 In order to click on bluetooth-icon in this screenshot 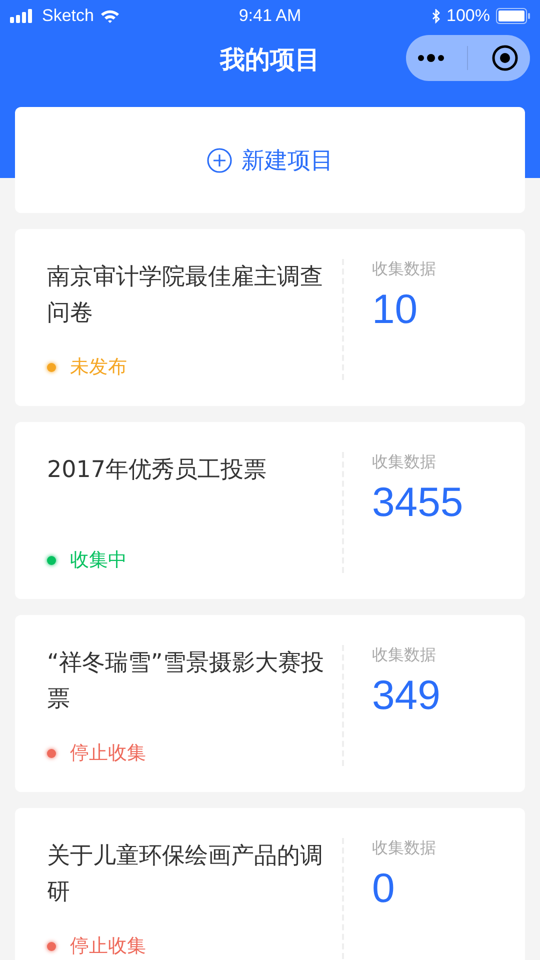, I will do `click(436, 16)`.